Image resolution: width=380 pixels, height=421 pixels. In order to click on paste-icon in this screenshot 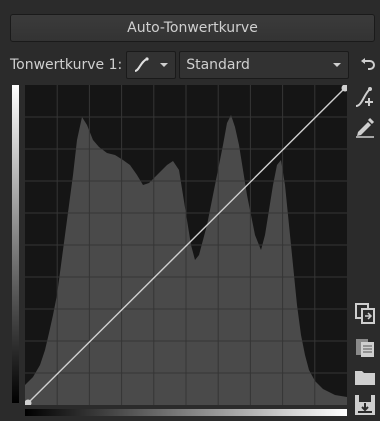, I will do `click(365, 347)`.